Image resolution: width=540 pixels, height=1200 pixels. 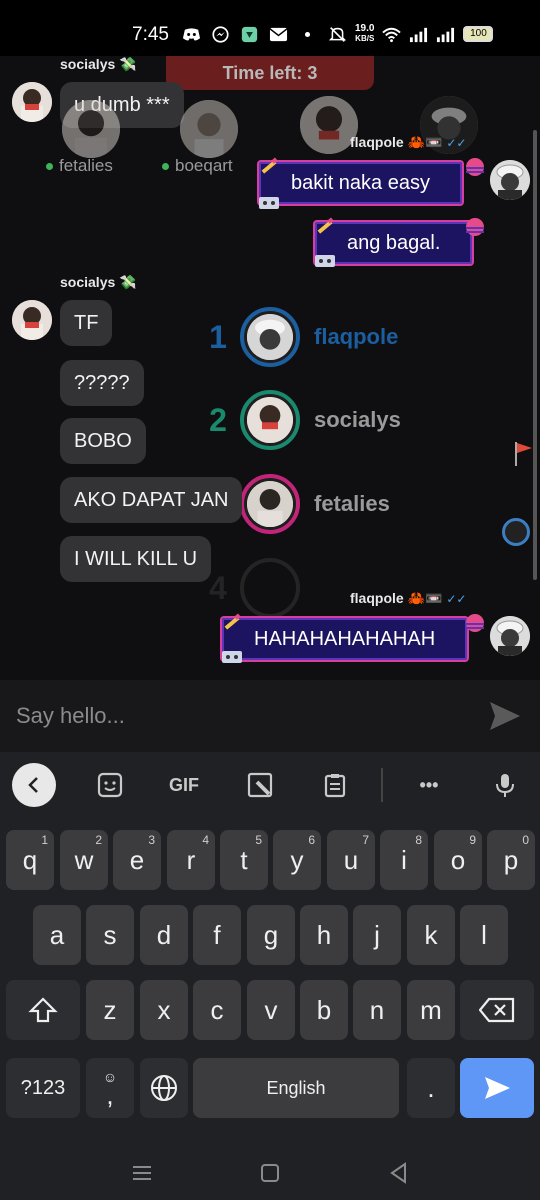 What do you see at coordinates (431, 935) in the screenshot?
I see `key-k: k` at bounding box center [431, 935].